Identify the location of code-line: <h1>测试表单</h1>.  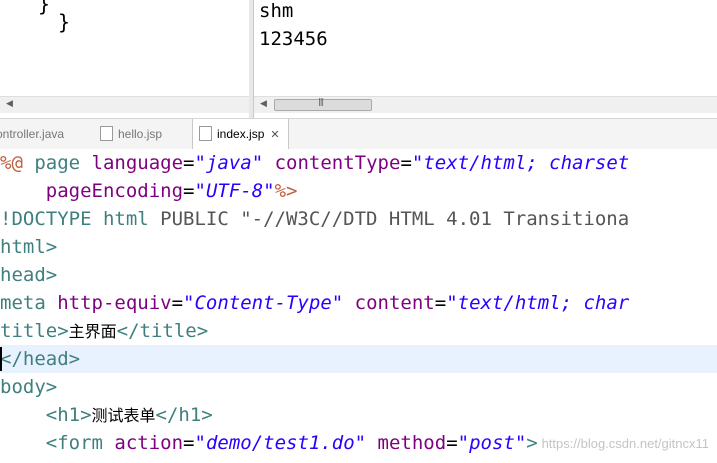
(106, 415).